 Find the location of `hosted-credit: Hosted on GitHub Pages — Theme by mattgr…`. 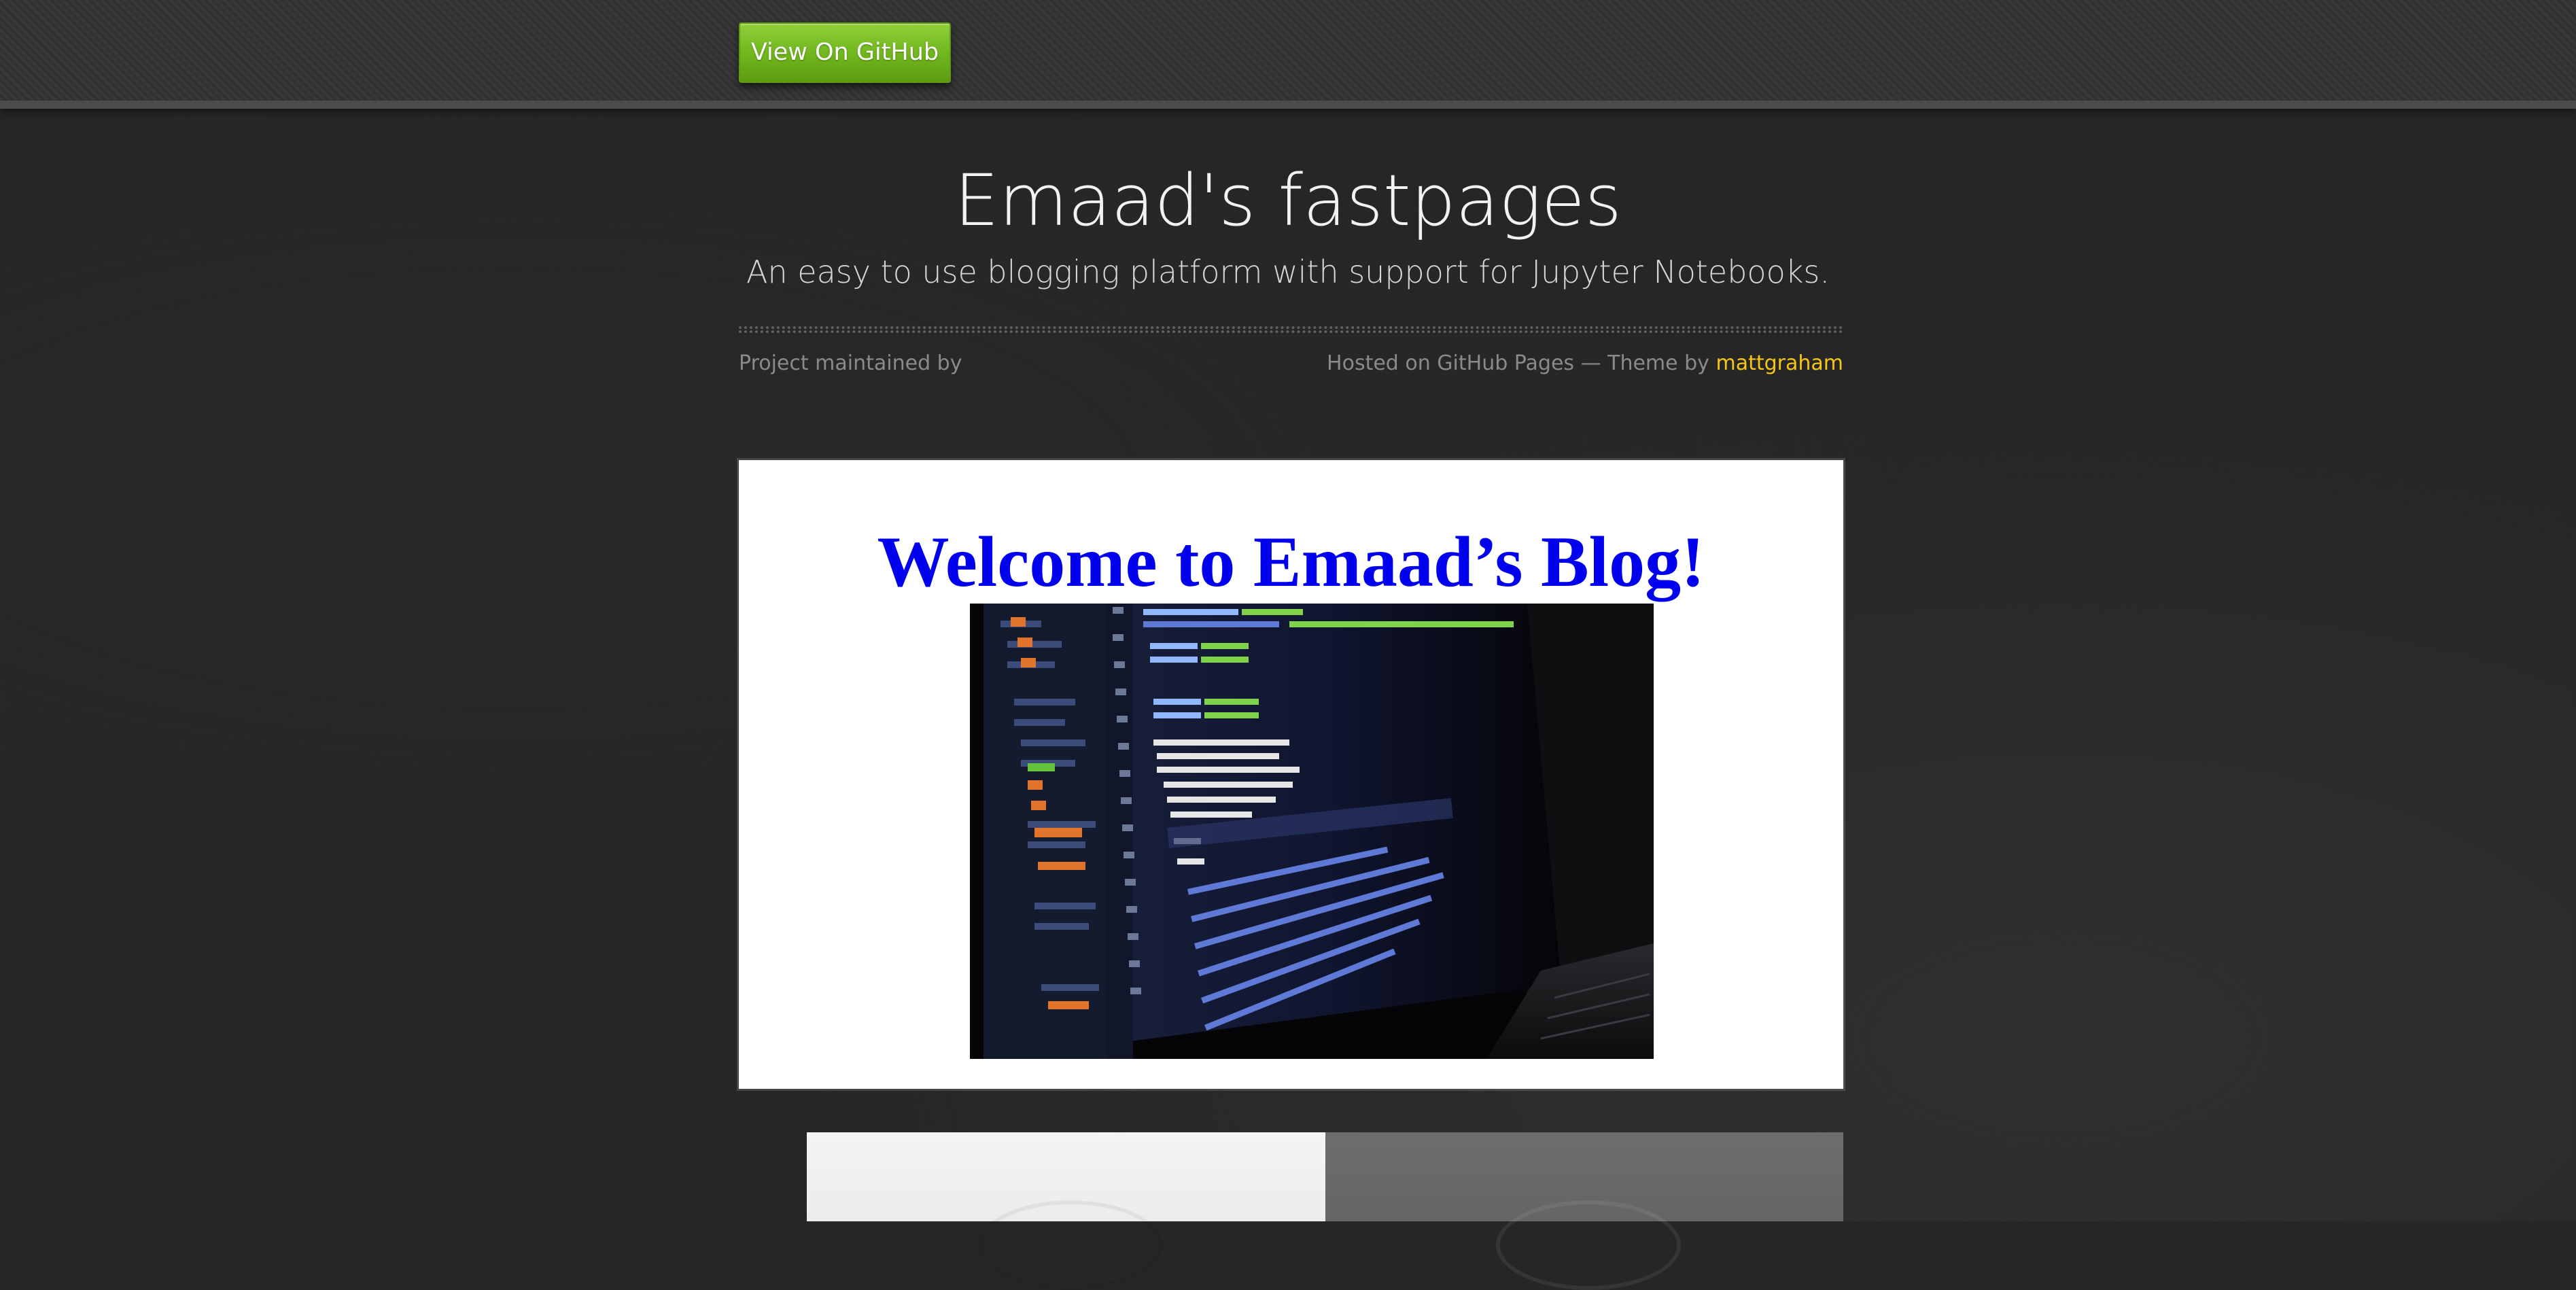

hosted-credit: Hosted on GitHub Pages — Theme by mattgr… is located at coordinates (1585, 363).